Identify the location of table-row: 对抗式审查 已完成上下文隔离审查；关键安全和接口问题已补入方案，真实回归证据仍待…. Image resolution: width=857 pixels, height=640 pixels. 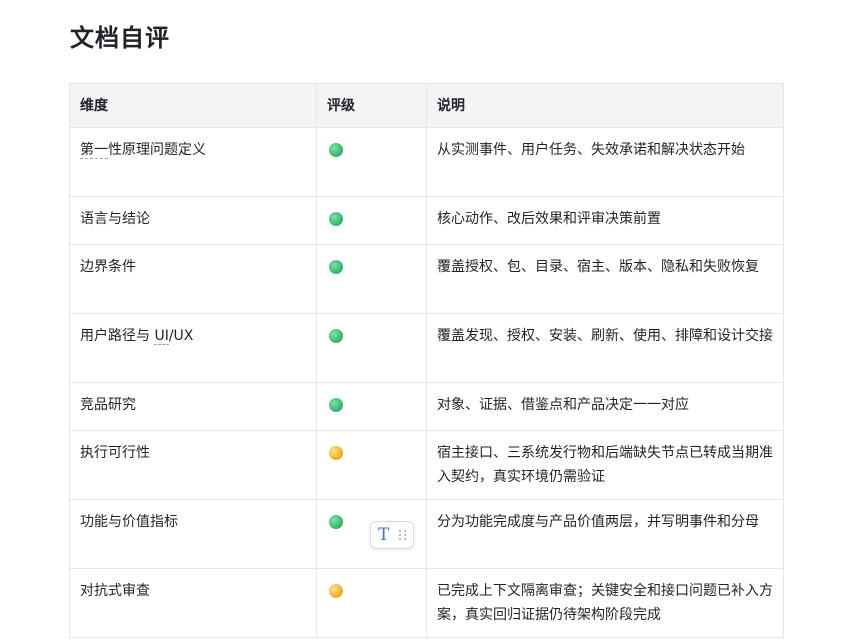
(426, 603).